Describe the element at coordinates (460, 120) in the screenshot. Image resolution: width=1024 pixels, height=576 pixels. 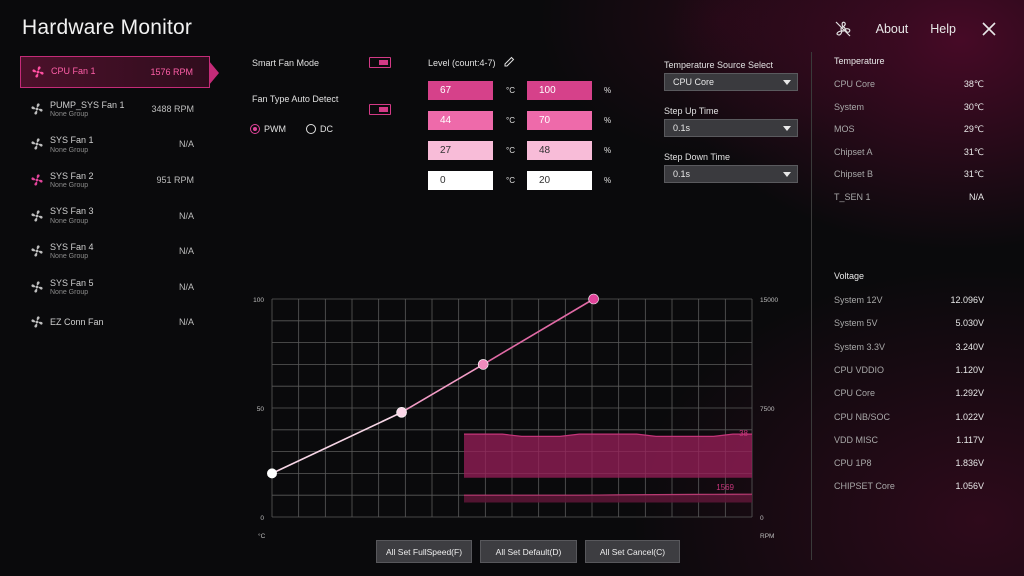
I see `level-temp-input: 44` at that location.